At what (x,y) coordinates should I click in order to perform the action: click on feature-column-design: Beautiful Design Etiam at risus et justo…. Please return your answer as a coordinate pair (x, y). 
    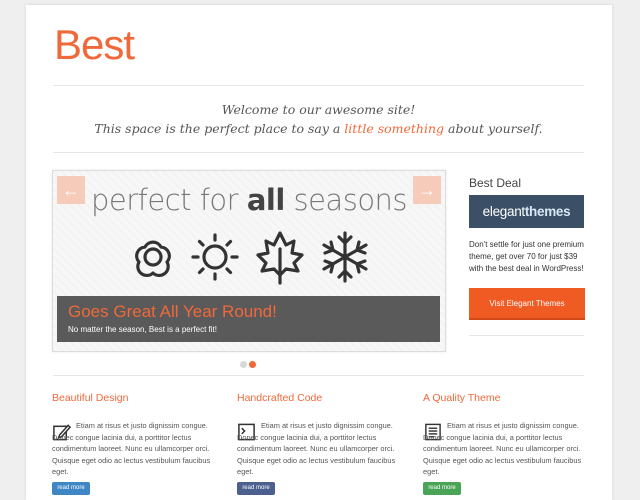
    Looking at the image, I should click on (135, 443).